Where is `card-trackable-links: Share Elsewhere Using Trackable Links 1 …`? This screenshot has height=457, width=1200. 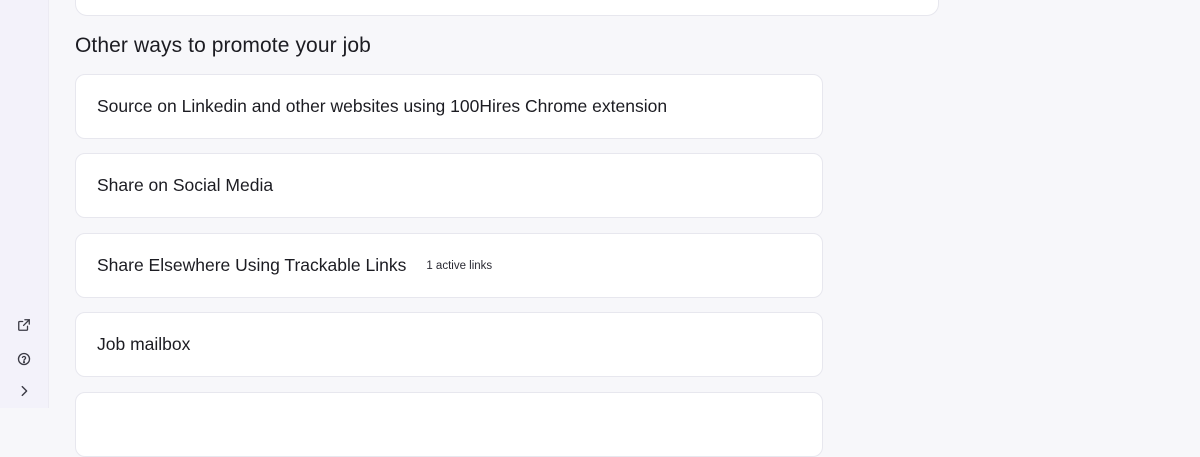
card-trackable-links: Share Elsewhere Using Trackable Links 1 … is located at coordinates (449, 265).